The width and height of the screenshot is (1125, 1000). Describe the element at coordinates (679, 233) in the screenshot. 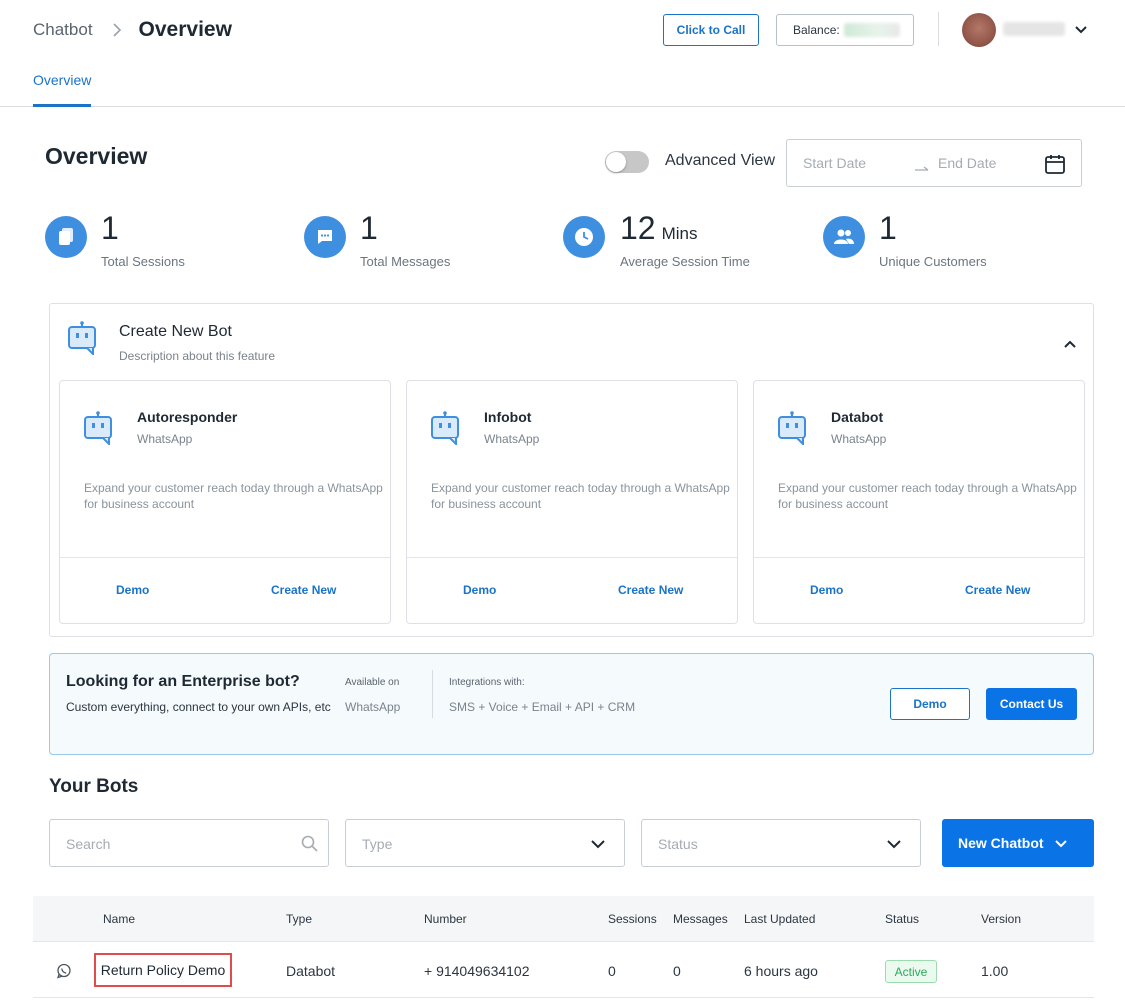

I see `session-time-unit: Mins` at that location.